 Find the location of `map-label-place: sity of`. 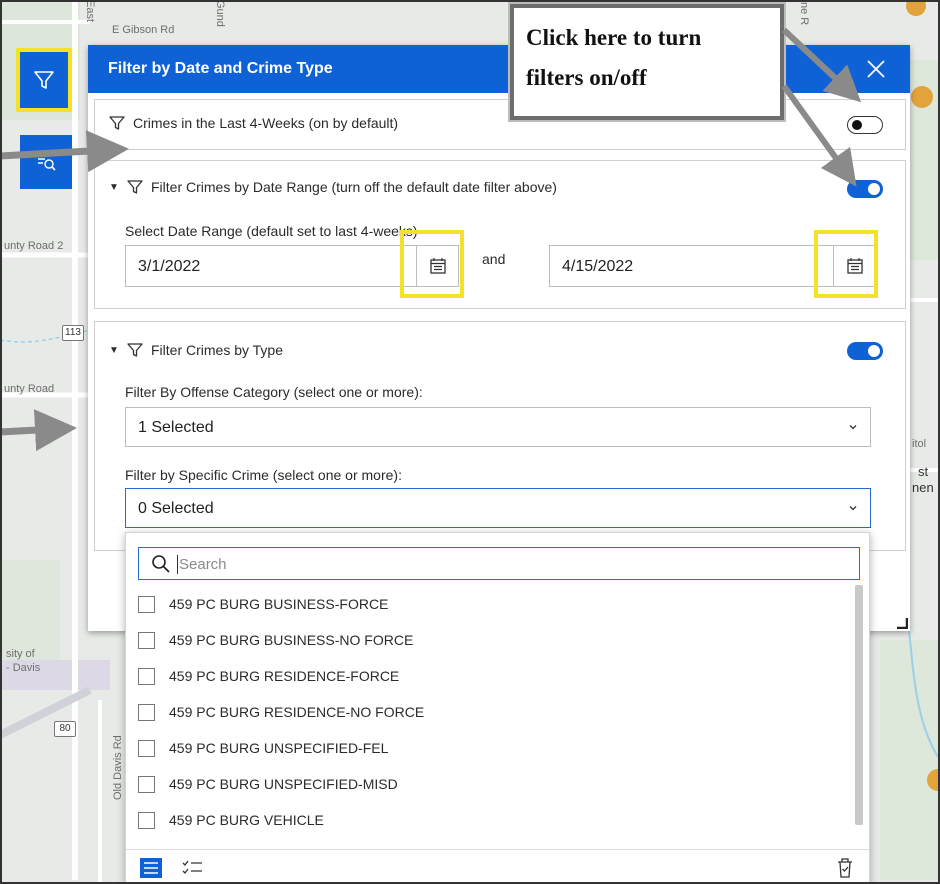

map-label-place: sity of is located at coordinates (20, 654).